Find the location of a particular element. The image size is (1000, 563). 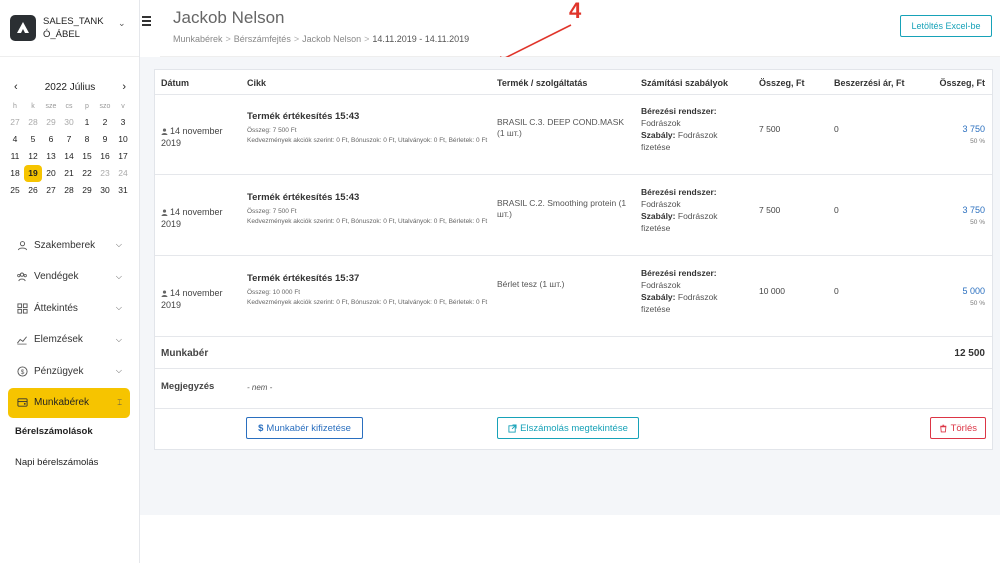

calendar-day: 21 is located at coordinates (69, 173).